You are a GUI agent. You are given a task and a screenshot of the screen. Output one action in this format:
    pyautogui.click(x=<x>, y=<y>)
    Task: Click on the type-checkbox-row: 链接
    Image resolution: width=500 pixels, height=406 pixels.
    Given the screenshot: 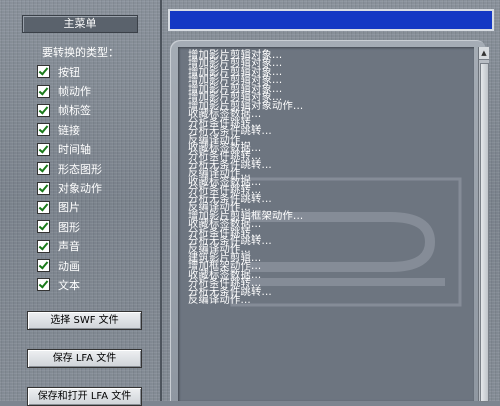 What is the action you would take?
    pyautogui.click(x=92, y=129)
    